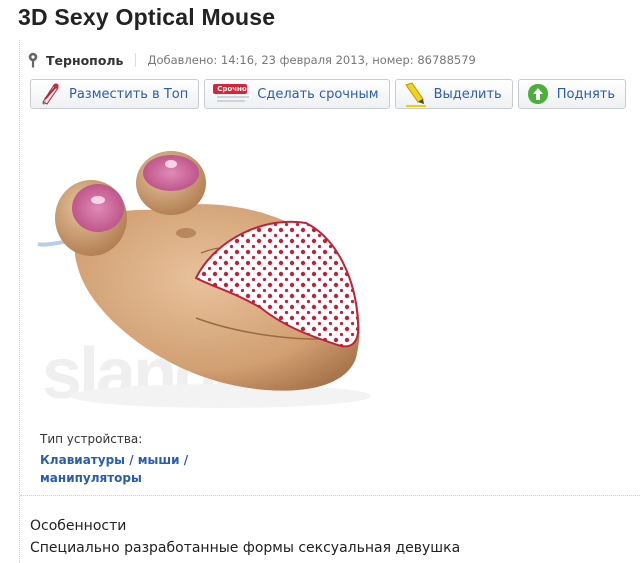  Describe the element at coordinates (147, 17) in the screenshot. I see `listing-title: 3D Sexy Optical Mouse` at that location.